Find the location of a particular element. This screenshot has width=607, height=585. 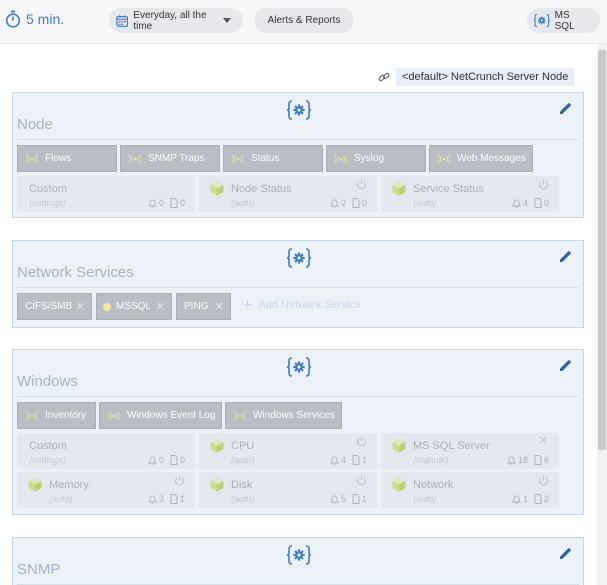

network-service-chip-ping: PING ✕ is located at coordinates (203, 306).